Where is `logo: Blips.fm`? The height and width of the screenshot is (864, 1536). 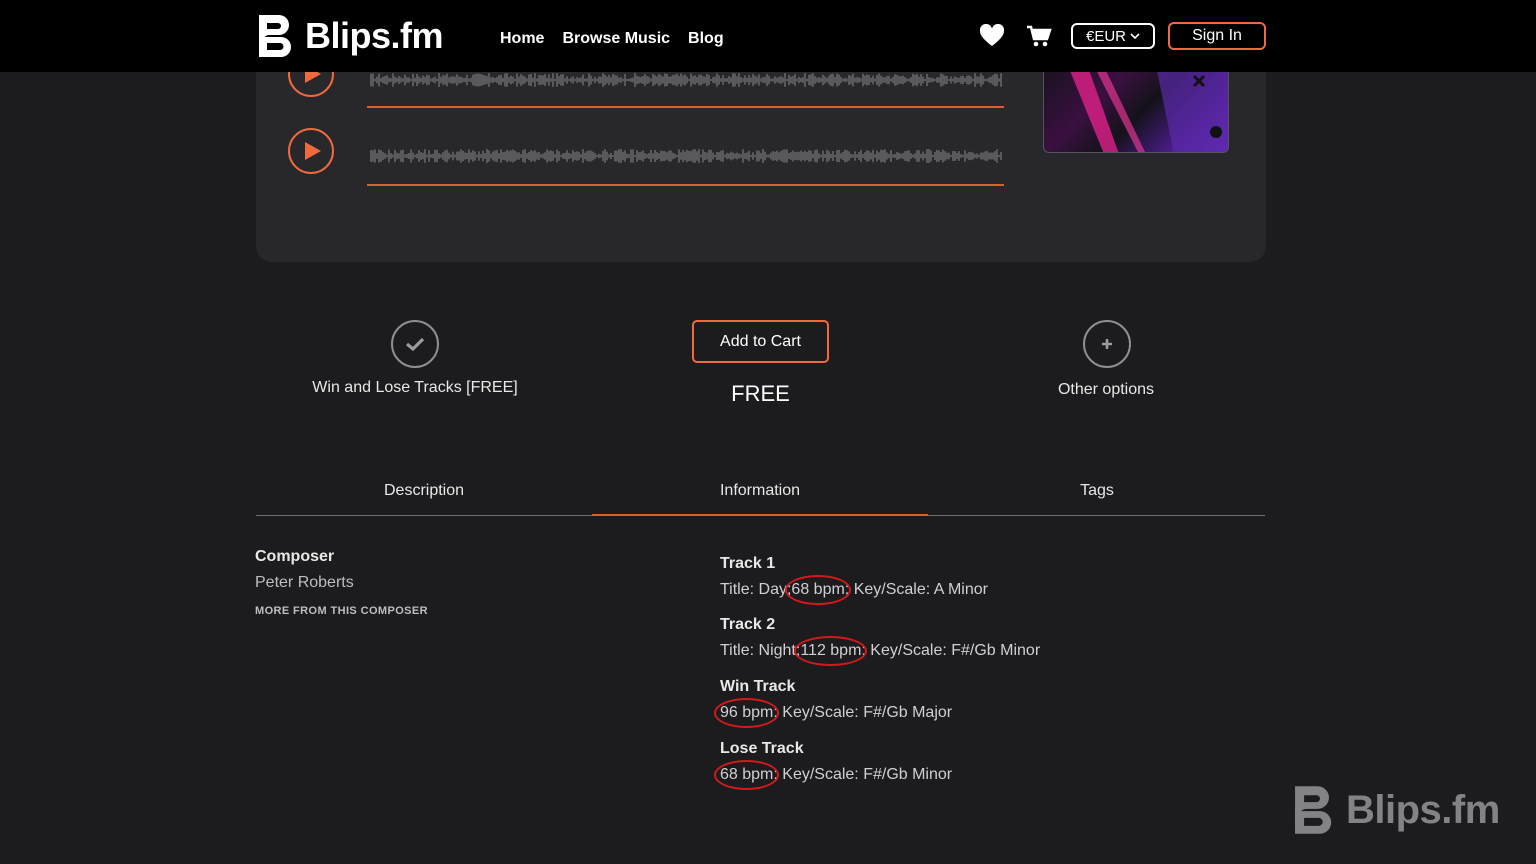 logo: Blips.fm is located at coordinates (349, 36).